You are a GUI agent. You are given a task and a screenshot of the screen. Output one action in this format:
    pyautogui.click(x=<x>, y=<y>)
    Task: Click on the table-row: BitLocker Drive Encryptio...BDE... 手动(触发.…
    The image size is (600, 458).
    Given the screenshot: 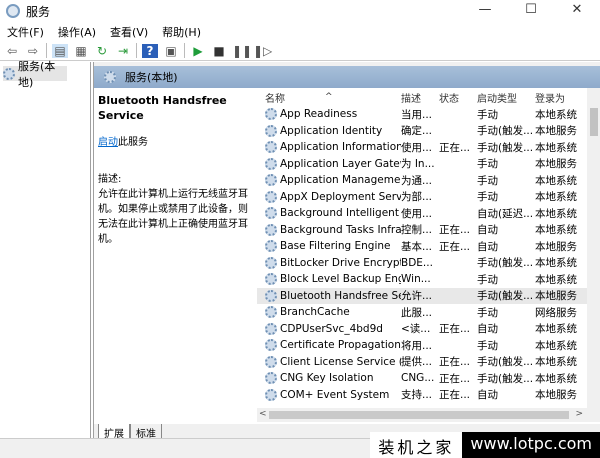 What is the action you would take?
    pyautogui.click(x=428, y=263)
    